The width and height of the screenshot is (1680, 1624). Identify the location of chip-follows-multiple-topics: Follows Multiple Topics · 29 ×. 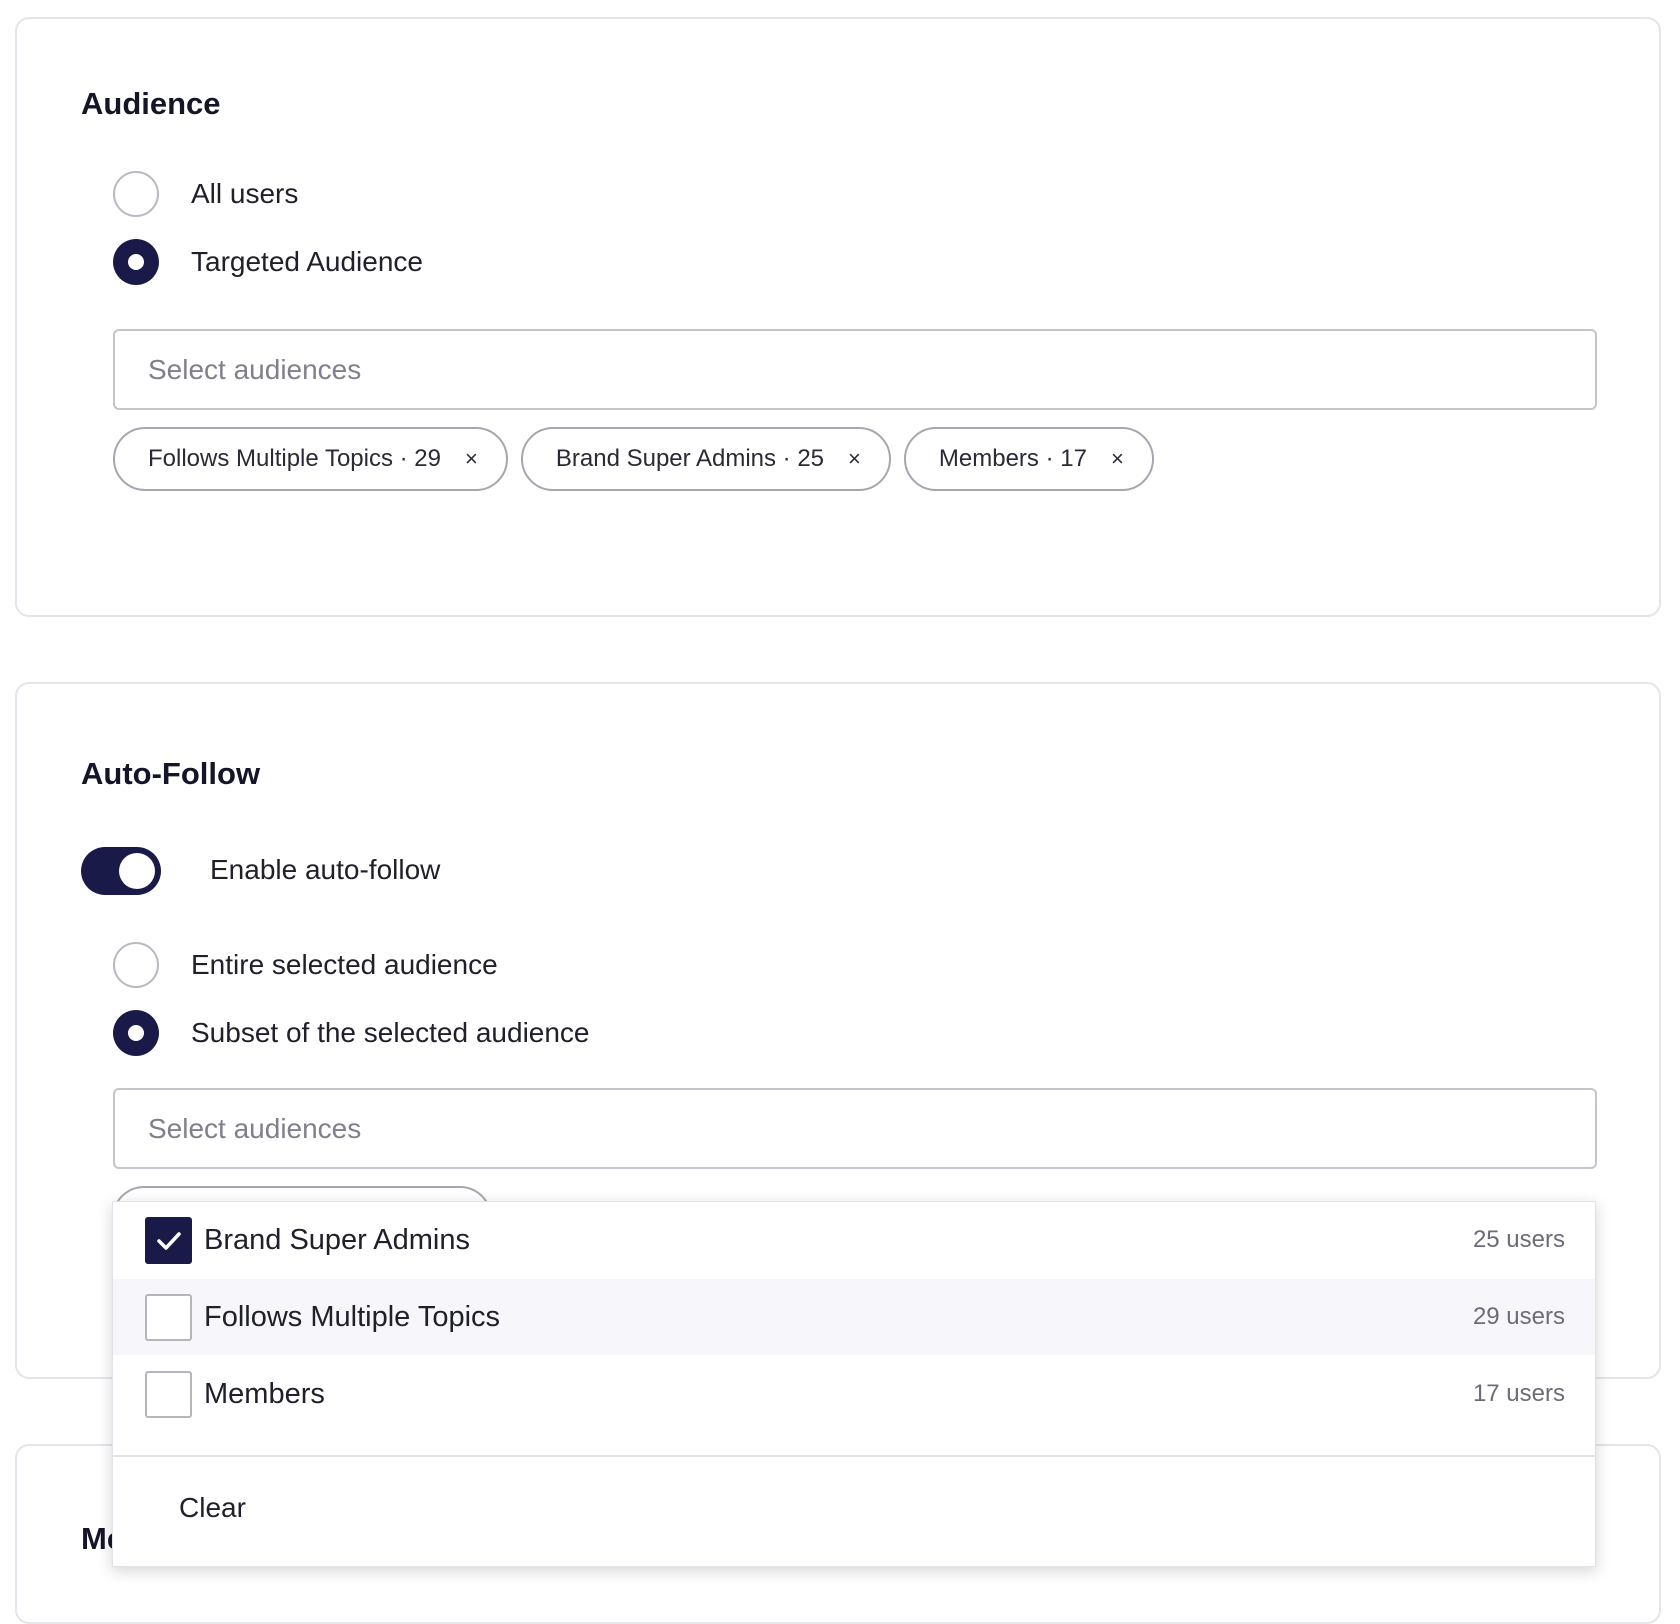
(310, 459).